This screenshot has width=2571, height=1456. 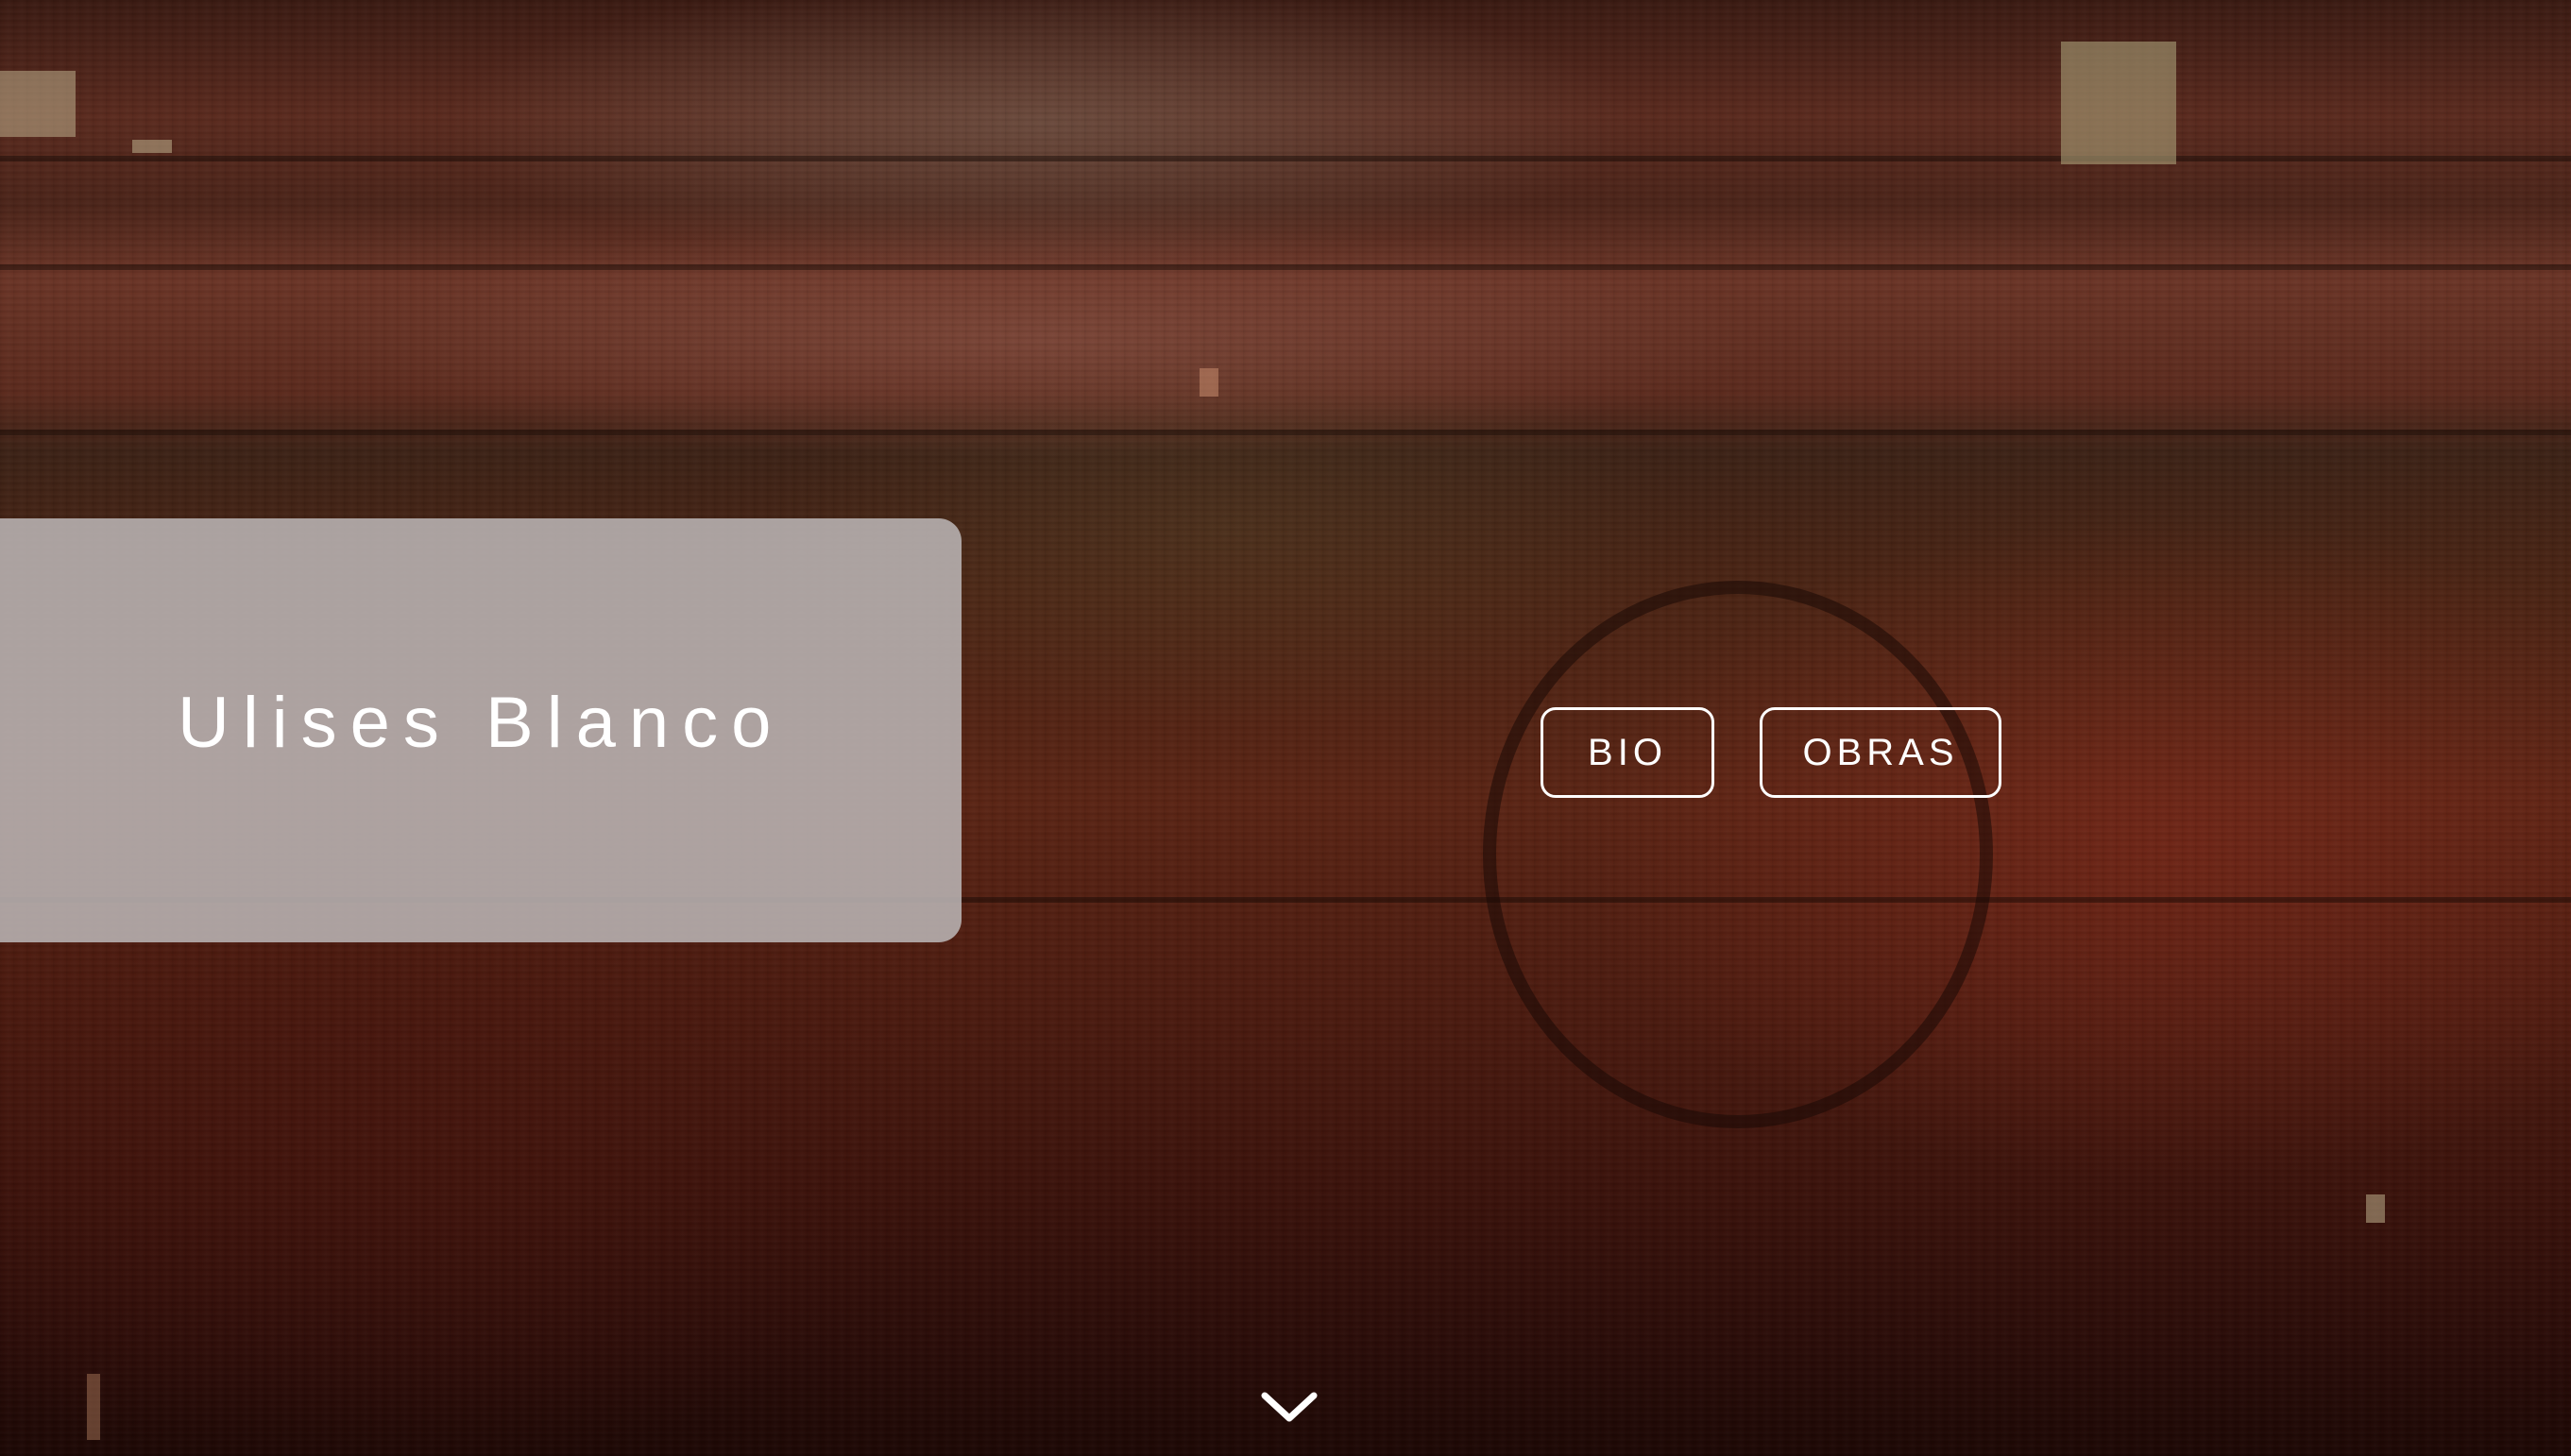 What do you see at coordinates (1627, 752) in the screenshot?
I see `bio-button: BIO` at bounding box center [1627, 752].